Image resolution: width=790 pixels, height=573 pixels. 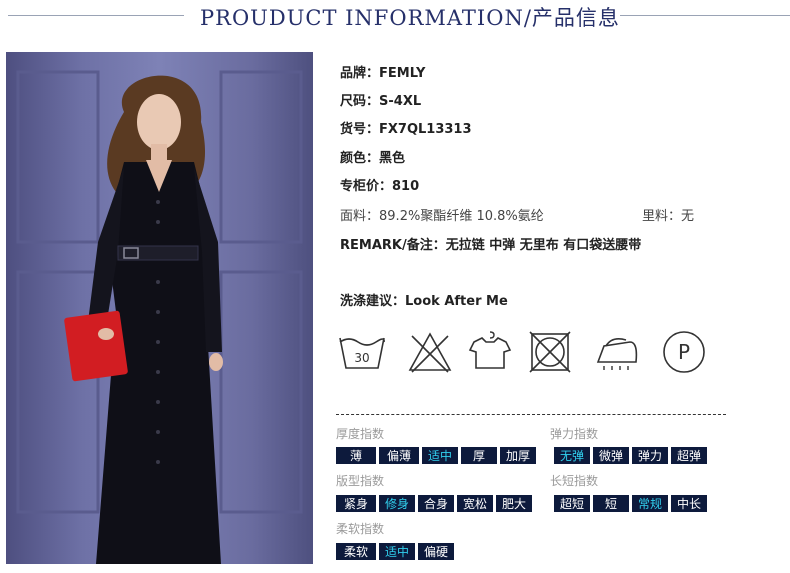 I want to click on elasticity-option-super: 超弹, so click(x=689, y=455).